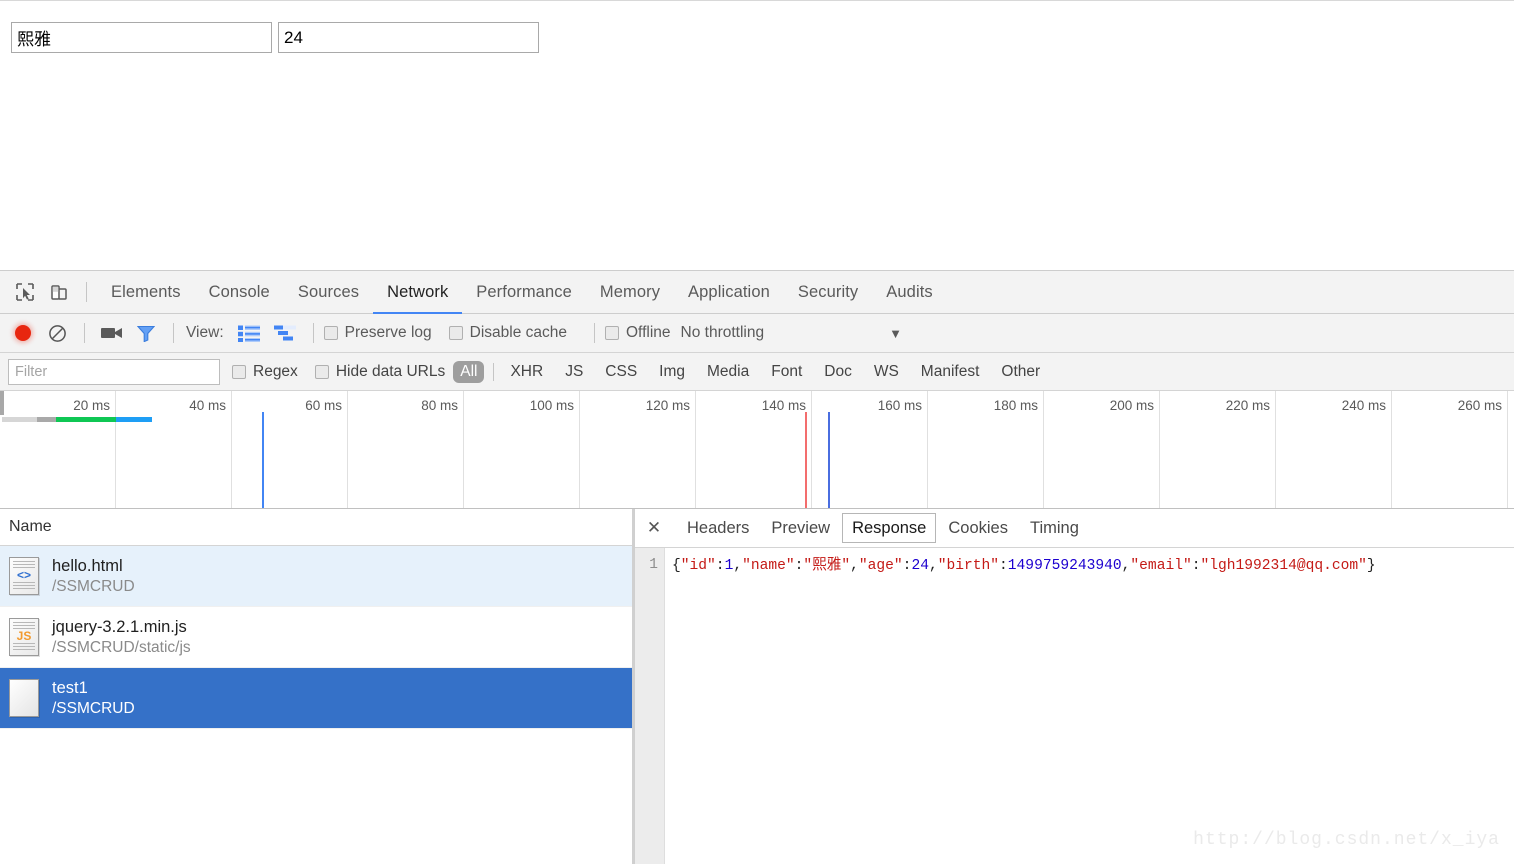  I want to click on detail-tab-timing: Timing, so click(1054, 528).